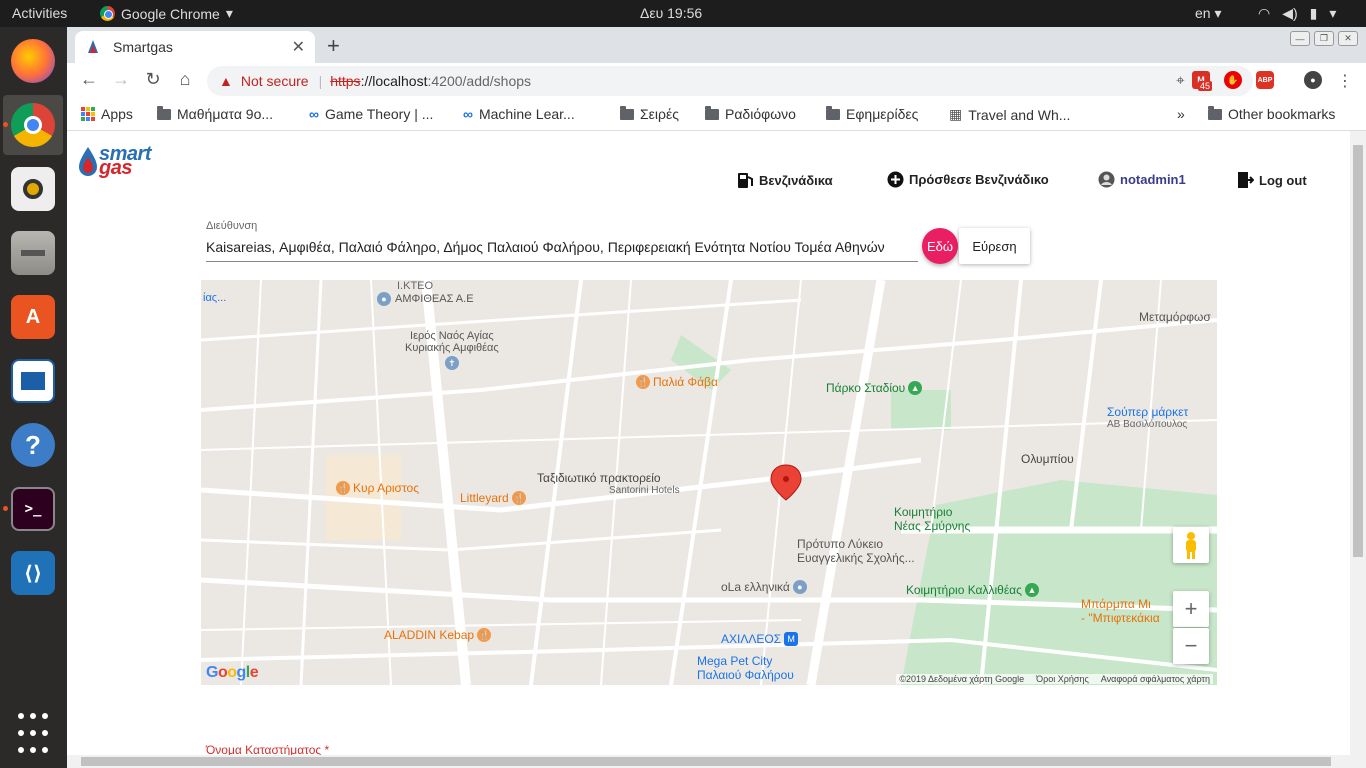 This screenshot has width=1366, height=768. What do you see at coordinates (1047, 459) in the screenshot?
I see `street-label: Ολυμπίου` at bounding box center [1047, 459].